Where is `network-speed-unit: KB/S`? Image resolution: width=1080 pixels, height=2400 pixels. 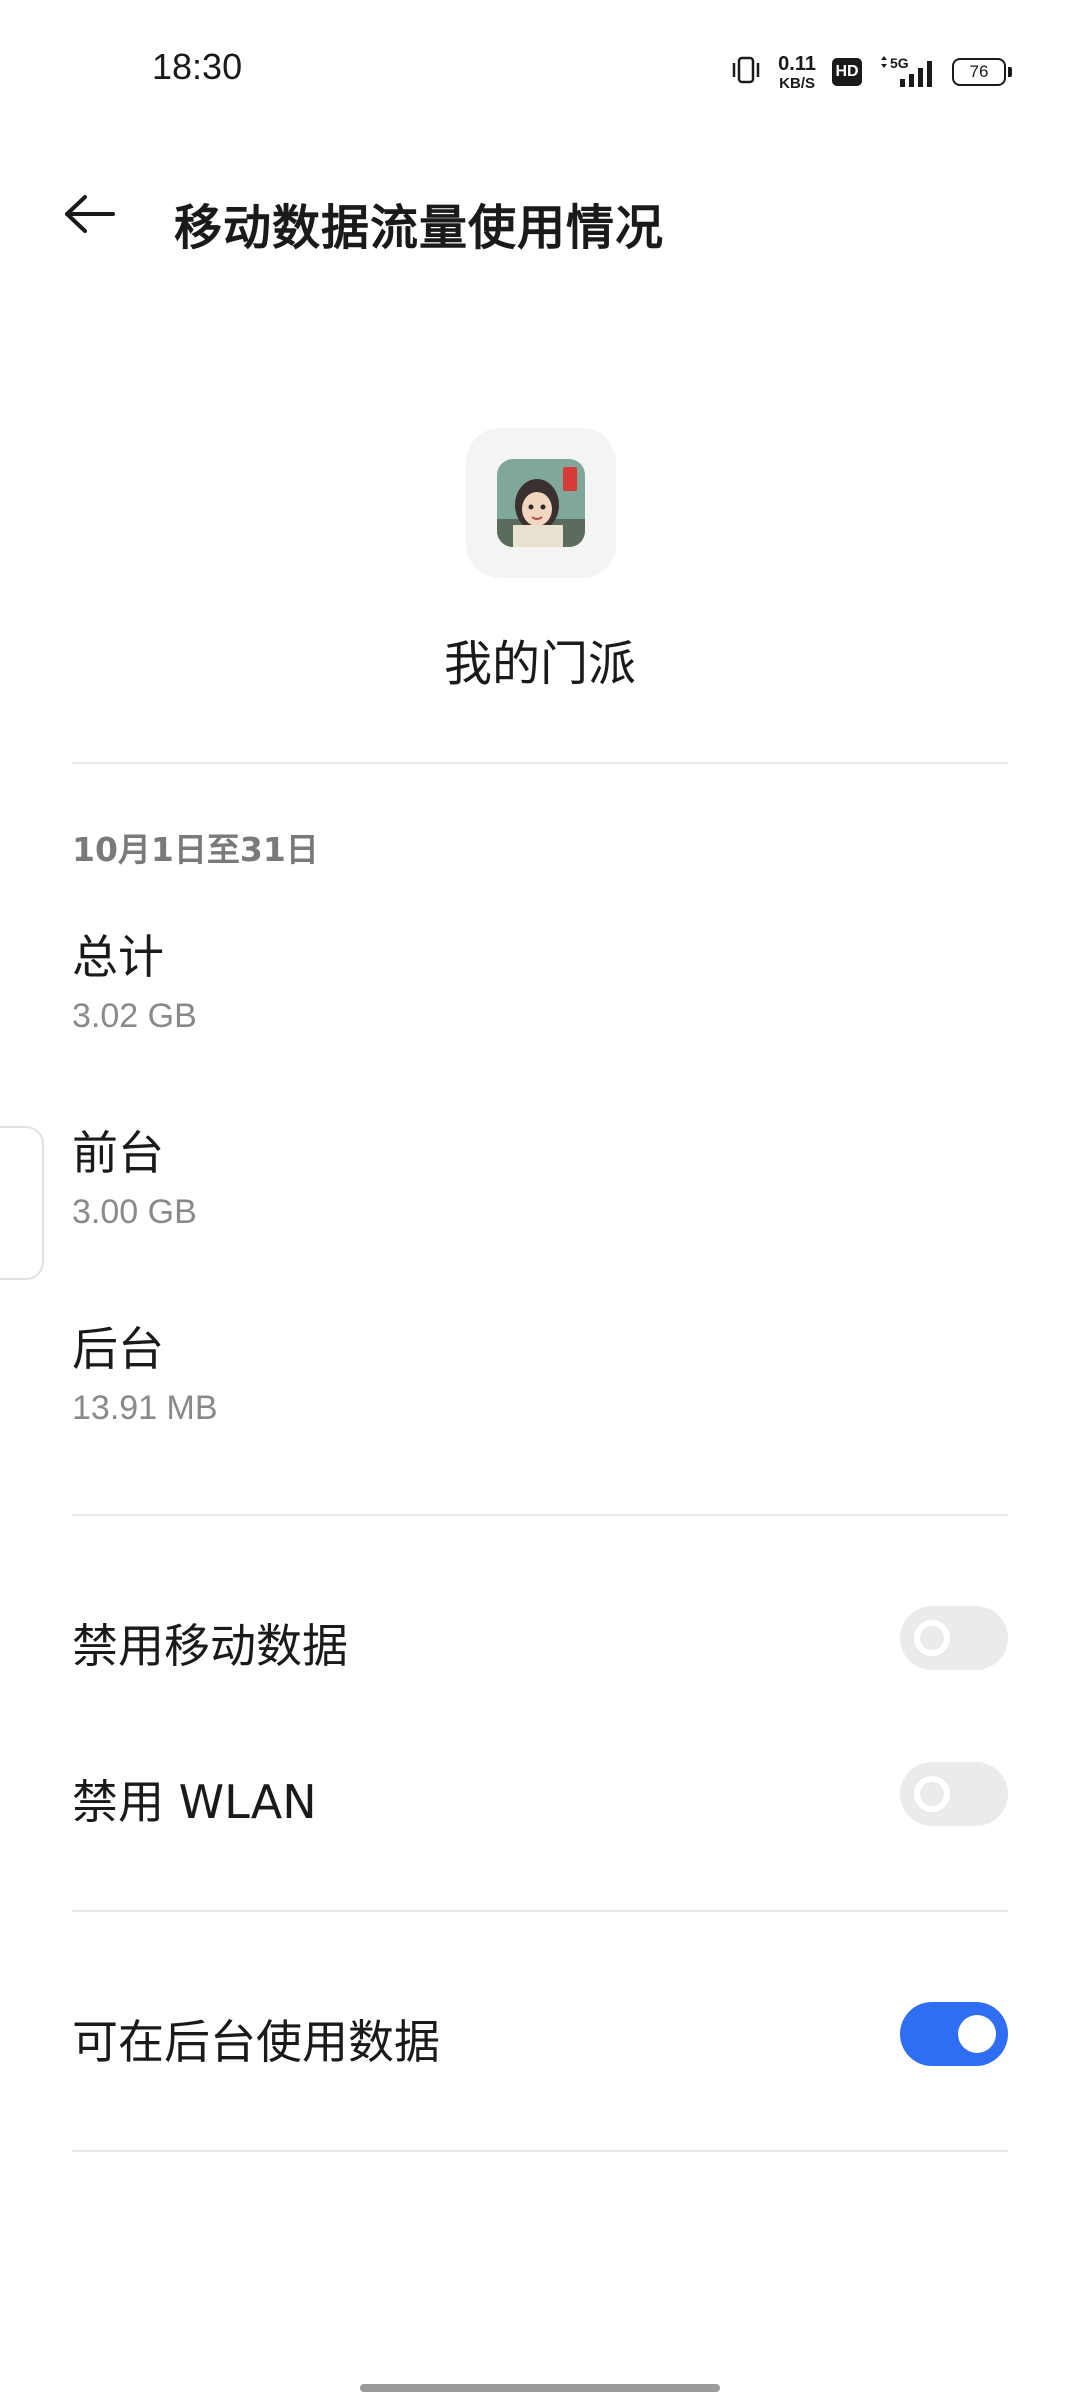
network-speed-unit: KB/S is located at coordinates (797, 83).